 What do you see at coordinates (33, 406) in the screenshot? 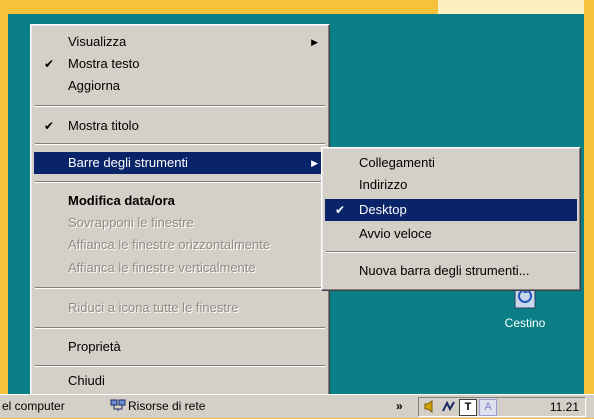
I see `taskbar-item-computer: el computer` at bounding box center [33, 406].